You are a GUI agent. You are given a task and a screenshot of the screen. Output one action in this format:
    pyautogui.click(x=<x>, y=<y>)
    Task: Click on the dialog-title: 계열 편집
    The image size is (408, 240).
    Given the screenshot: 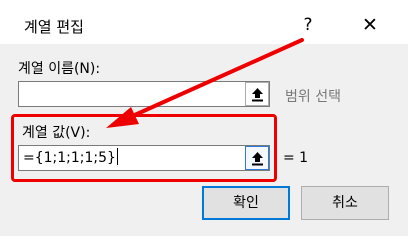 What is the action you would take?
    pyautogui.click(x=54, y=27)
    